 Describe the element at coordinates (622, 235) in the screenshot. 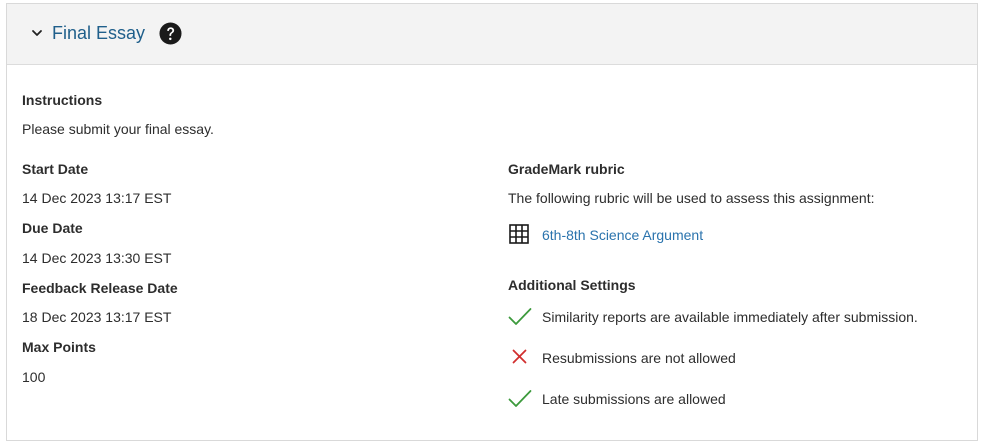

I see `rubric-link: 6th-8th Science Argument` at that location.